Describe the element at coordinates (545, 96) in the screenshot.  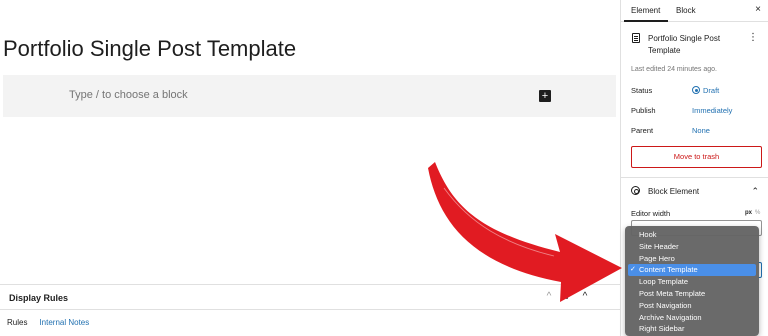
I see `add-block-icon: +` at that location.